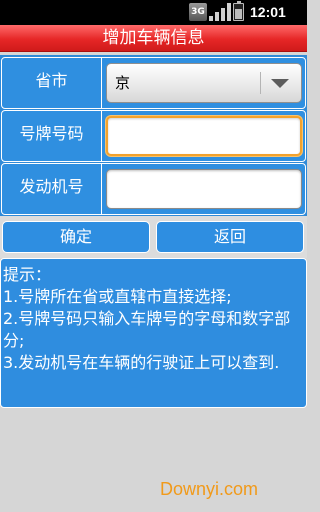  I want to click on plate-row: 号牌号码, so click(153, 136).